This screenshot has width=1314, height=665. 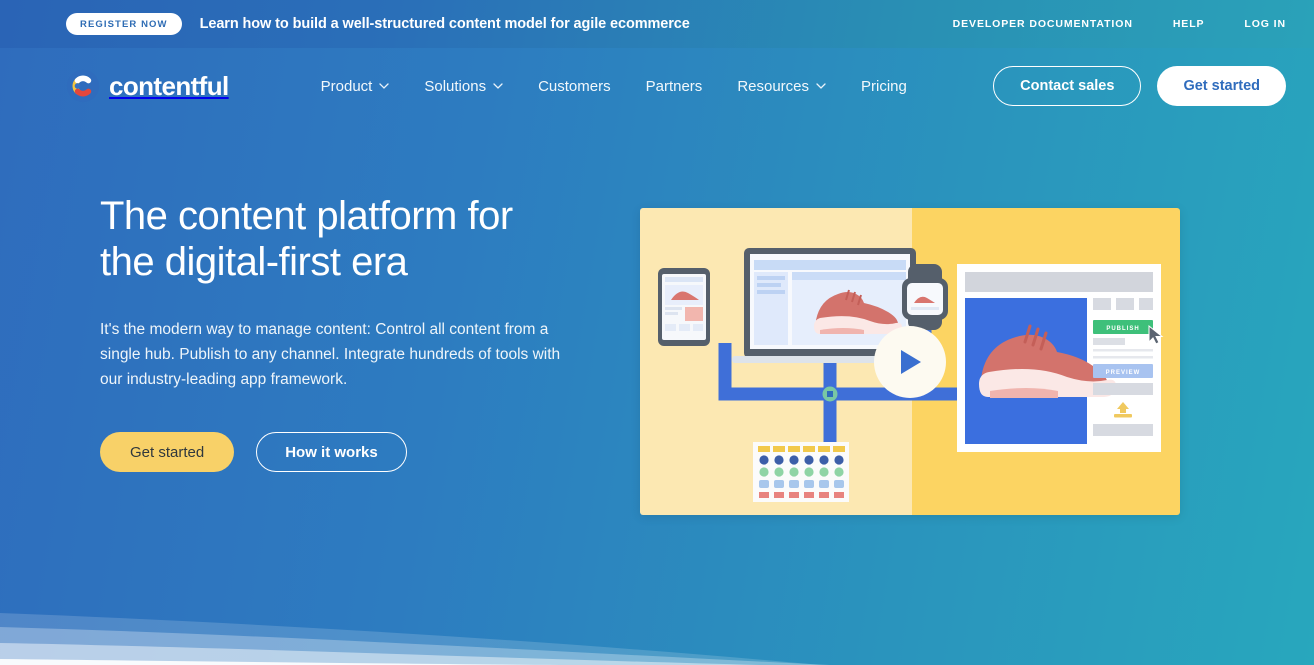 I want to click on header-cta-group: Contact sales Get started, so click(x=1139, y=86).